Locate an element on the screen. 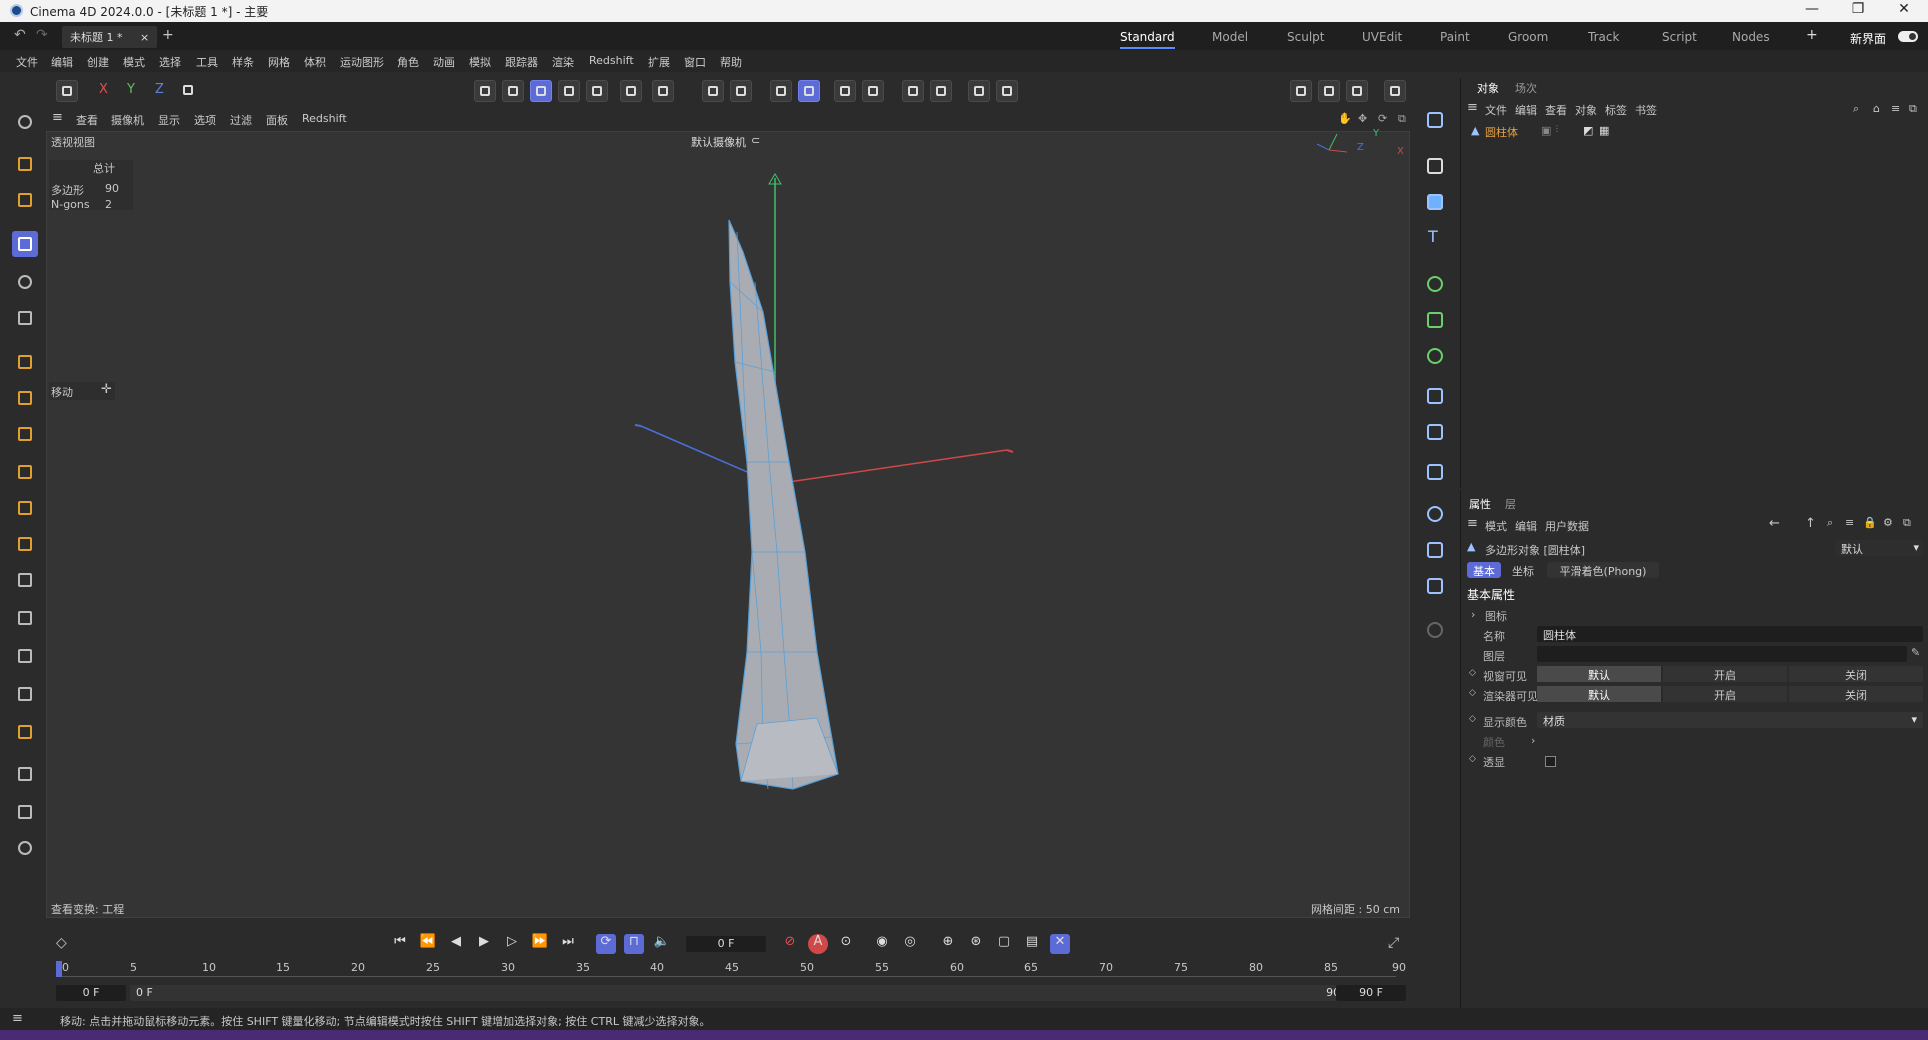 This screenshot has width=1928, height=1040. object-mode-icon is located at coordinates (569, 91).